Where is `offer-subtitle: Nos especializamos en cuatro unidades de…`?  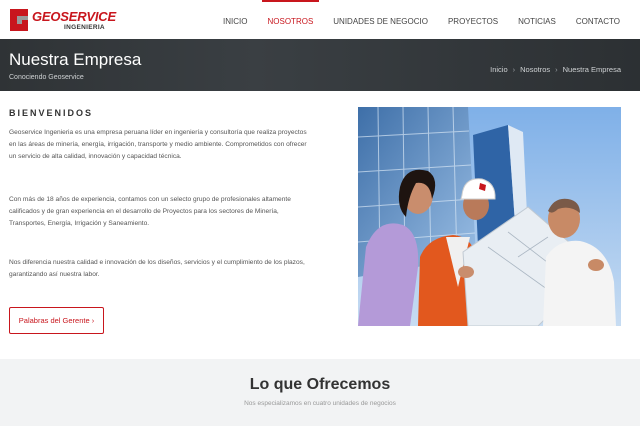
offer-subtitle: Nos especializamos en cuatro unidades de… is located at coordinates (320, 403).